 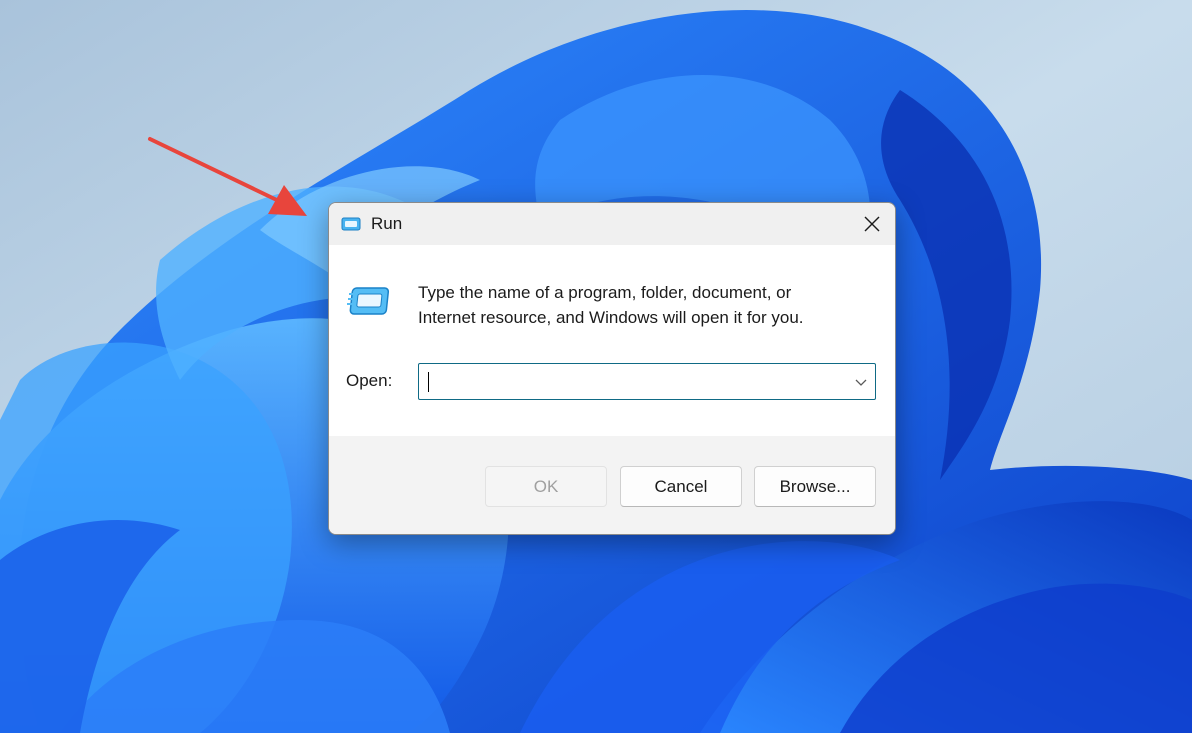 I want to click on cancel-button: Cancel, so click(x=681, y=486).